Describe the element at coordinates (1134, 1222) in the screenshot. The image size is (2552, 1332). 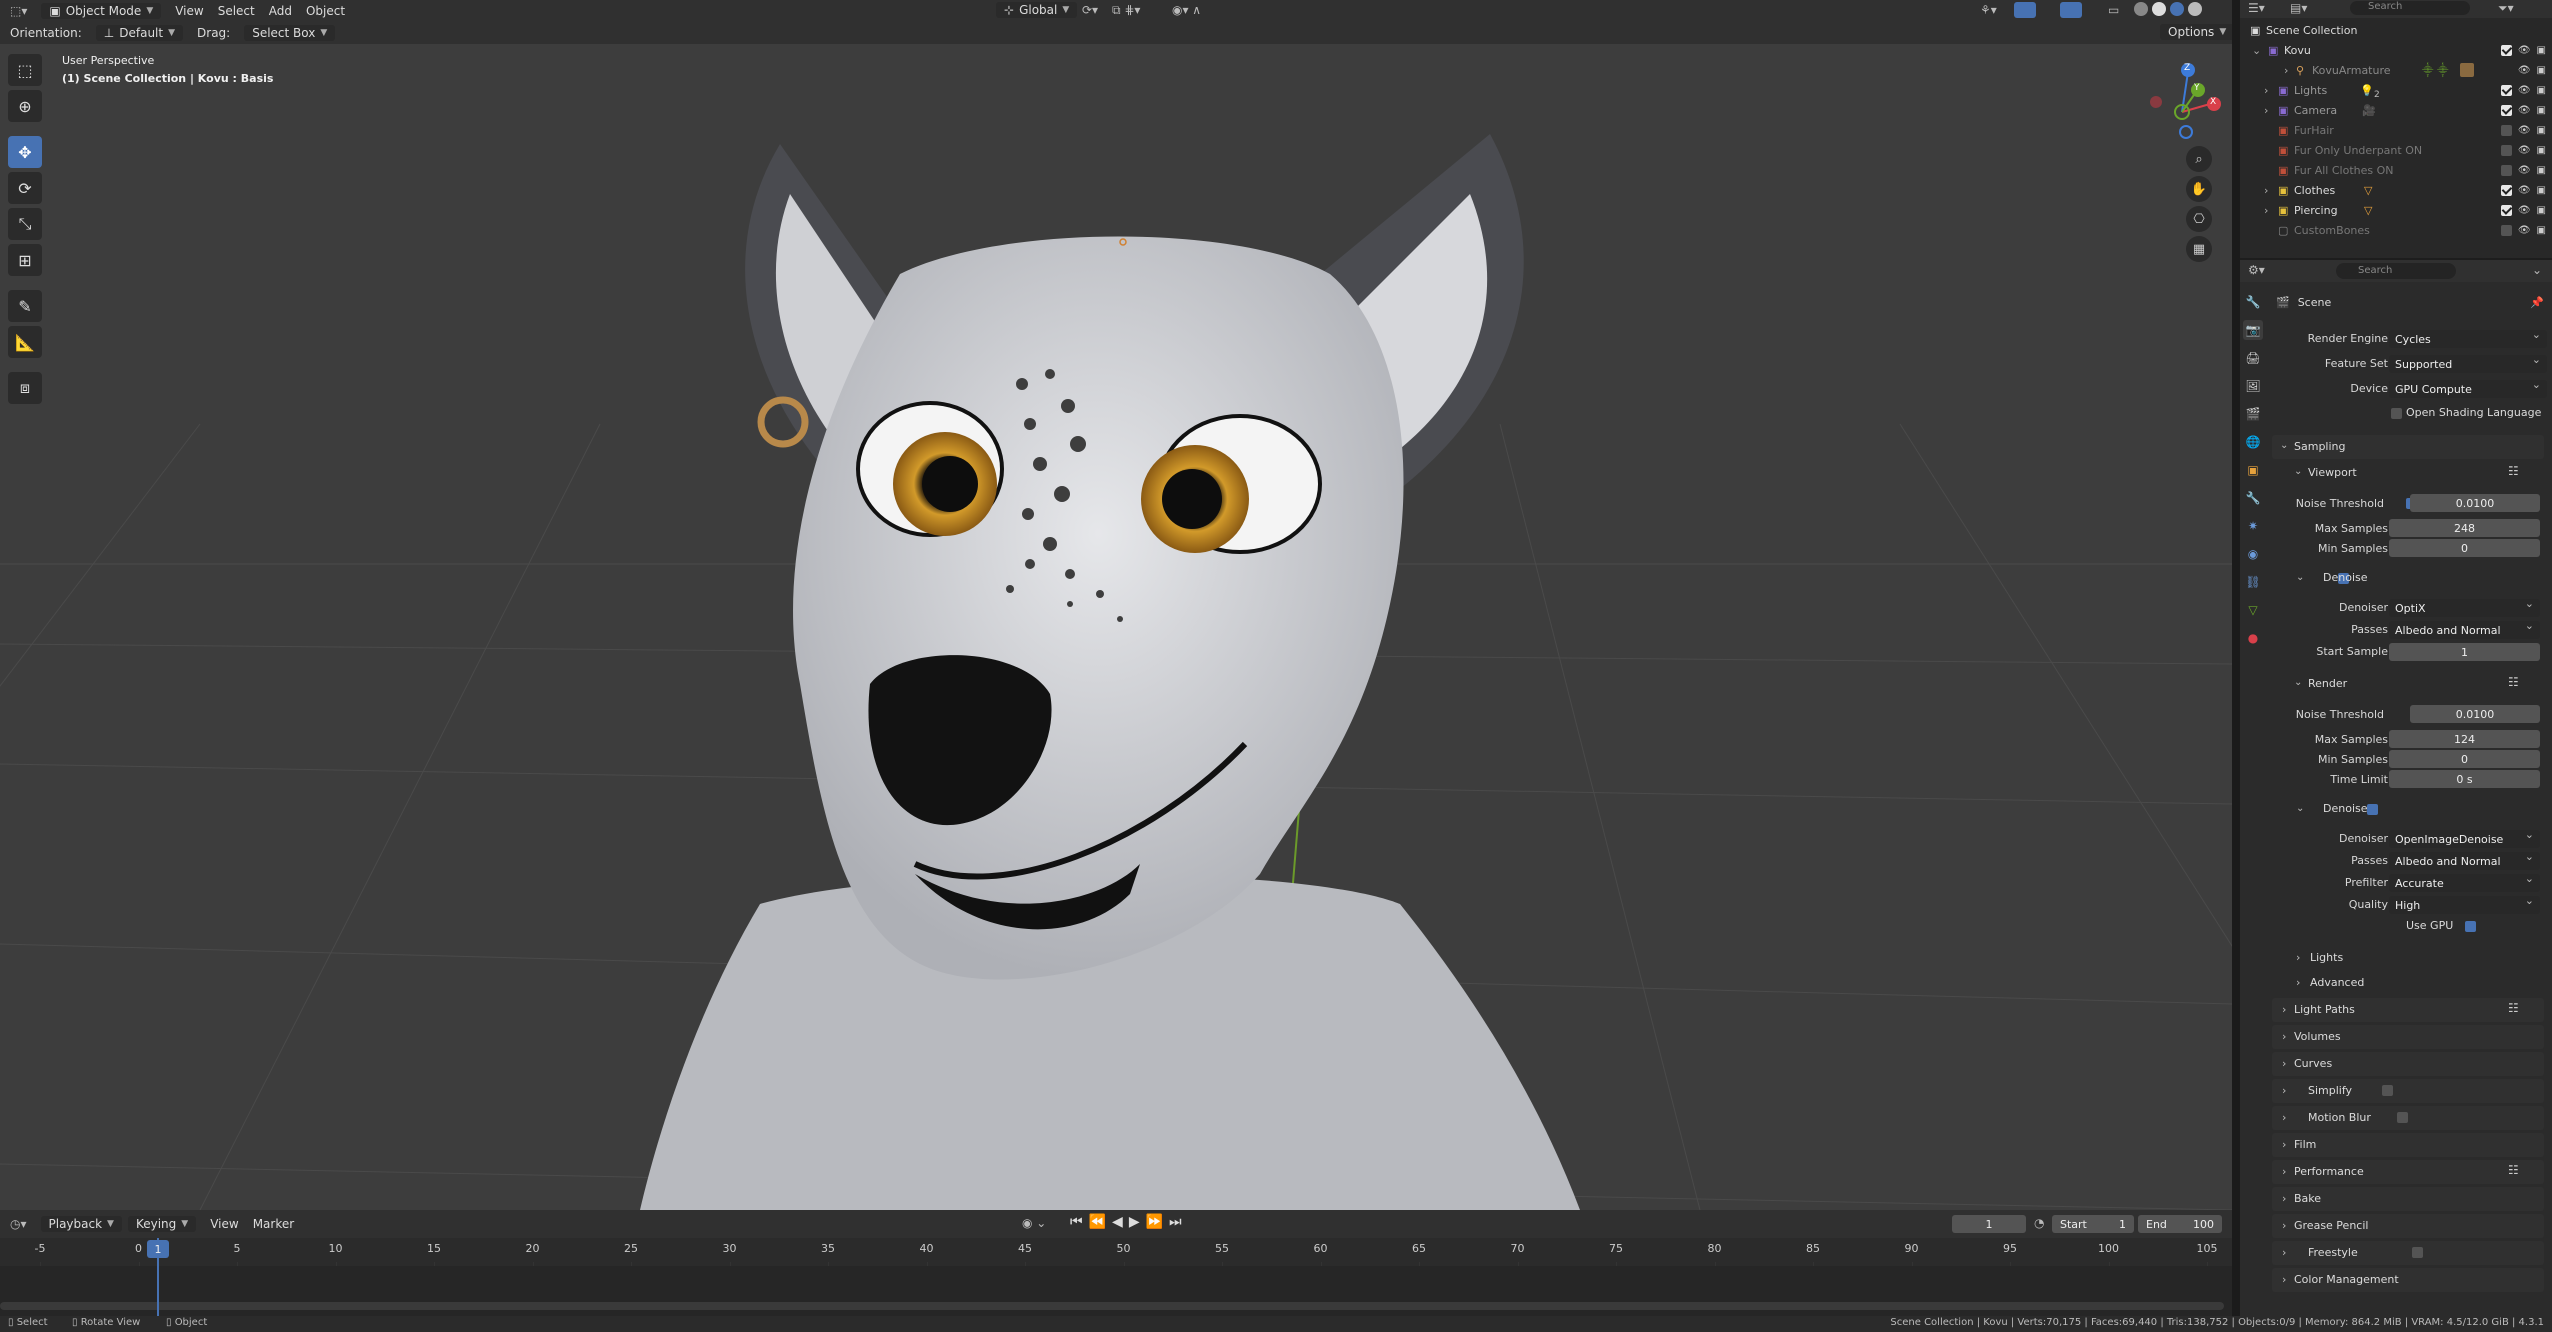
I see `play-icon: ▶` at that location.